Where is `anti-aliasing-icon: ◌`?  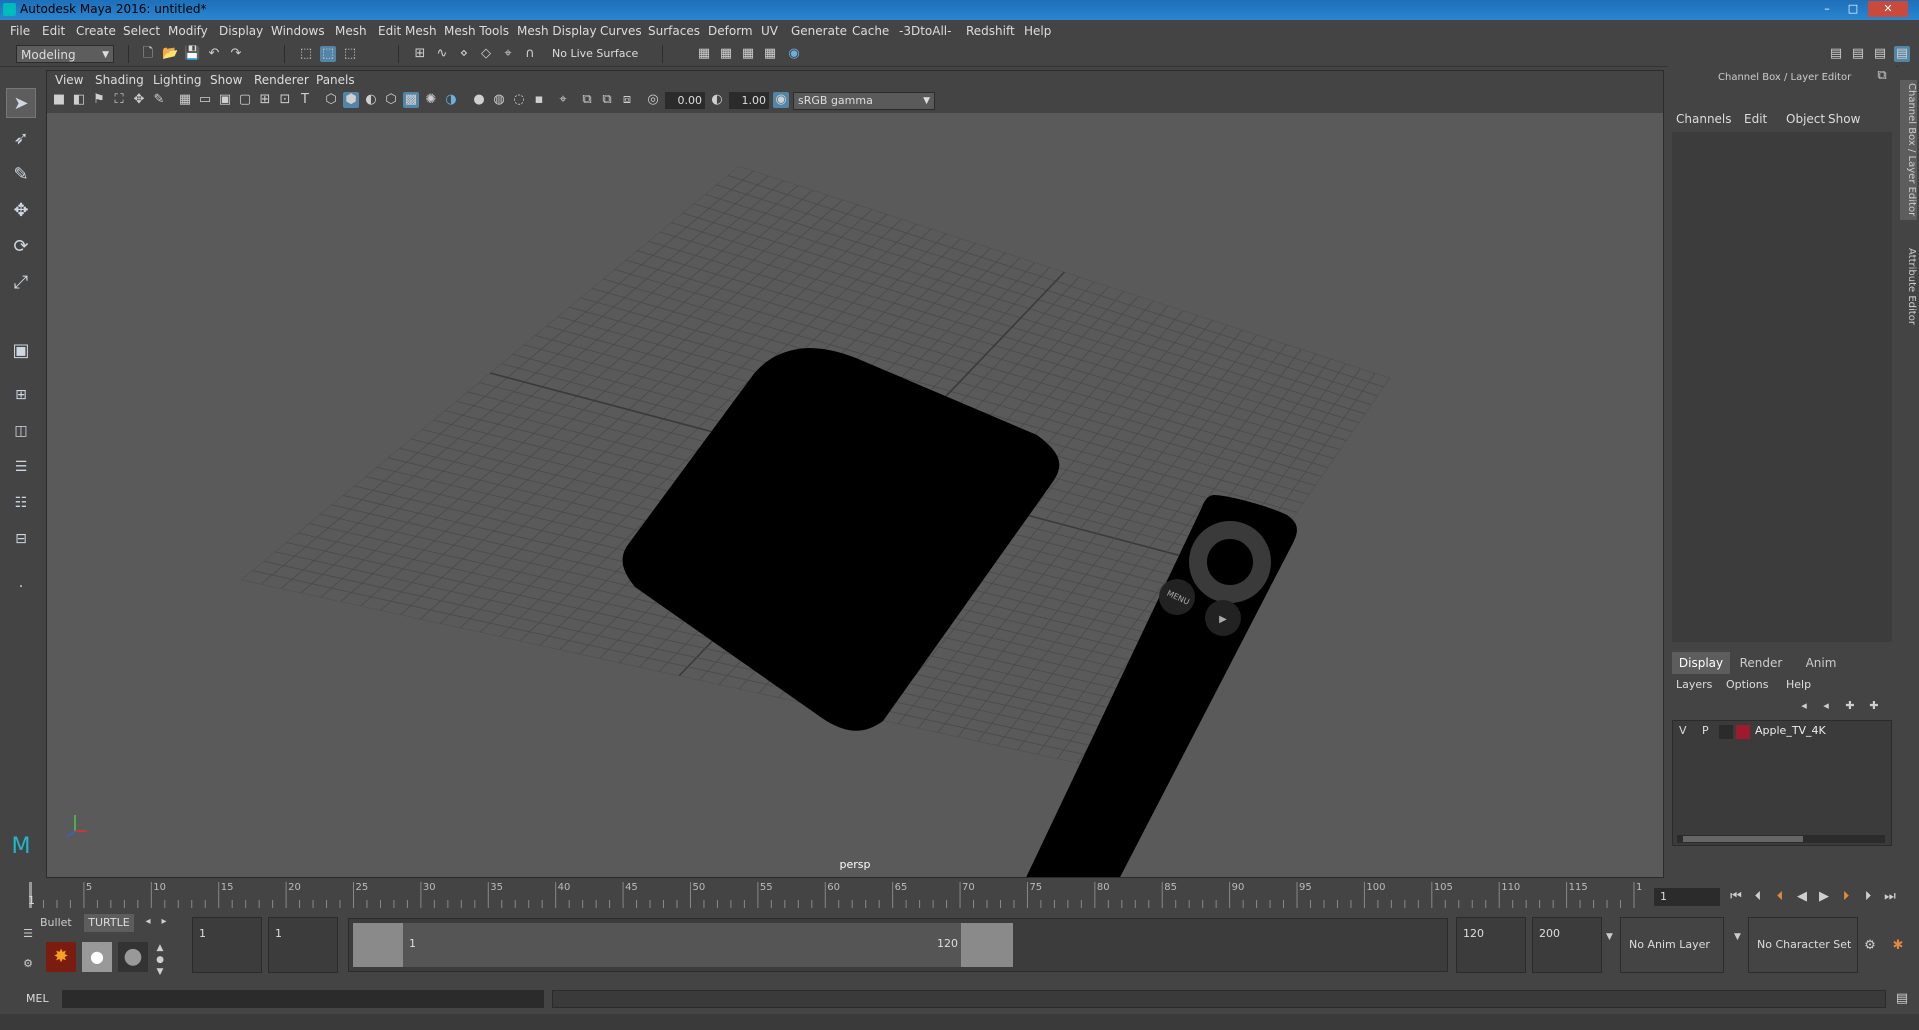
anti-aliasing-icon: ◌ is located at coordinates (519, 100).